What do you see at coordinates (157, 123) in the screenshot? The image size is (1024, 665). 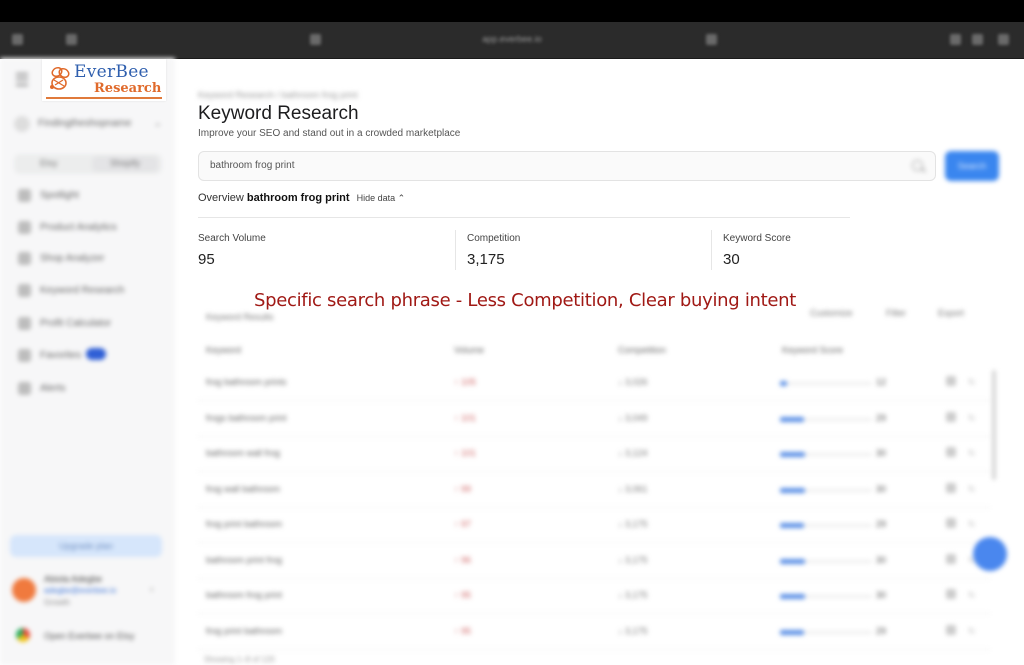 I see `chevron-down-icon: ⌄` at bounding box center [157, 123].